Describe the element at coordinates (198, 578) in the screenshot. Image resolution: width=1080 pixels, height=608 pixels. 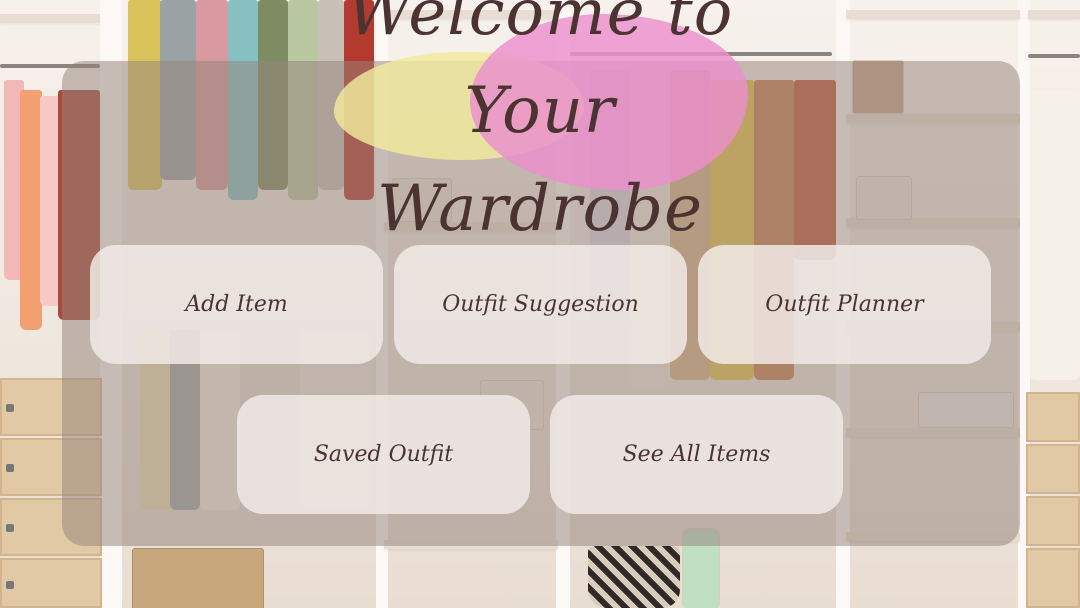
I see `wooden-stool` at that location.